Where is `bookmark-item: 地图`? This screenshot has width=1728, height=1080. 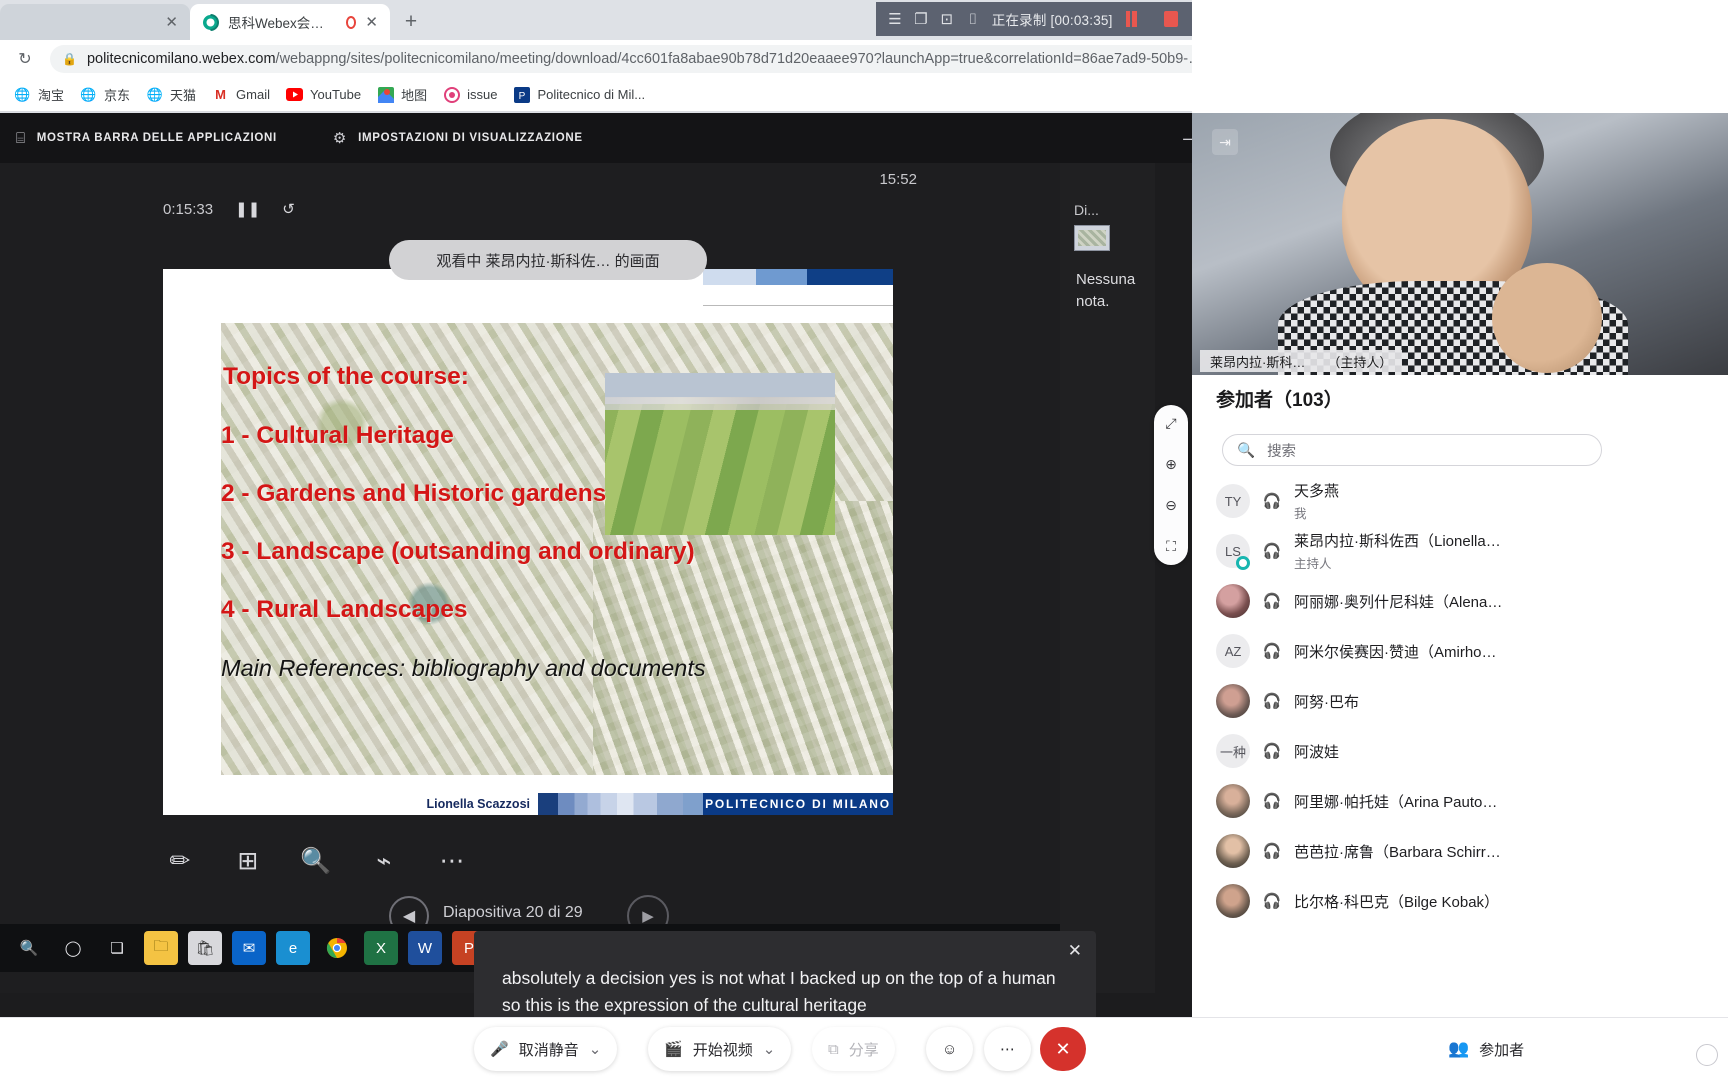
bookmark-item: 地图 is located at coordinates (402, 94).